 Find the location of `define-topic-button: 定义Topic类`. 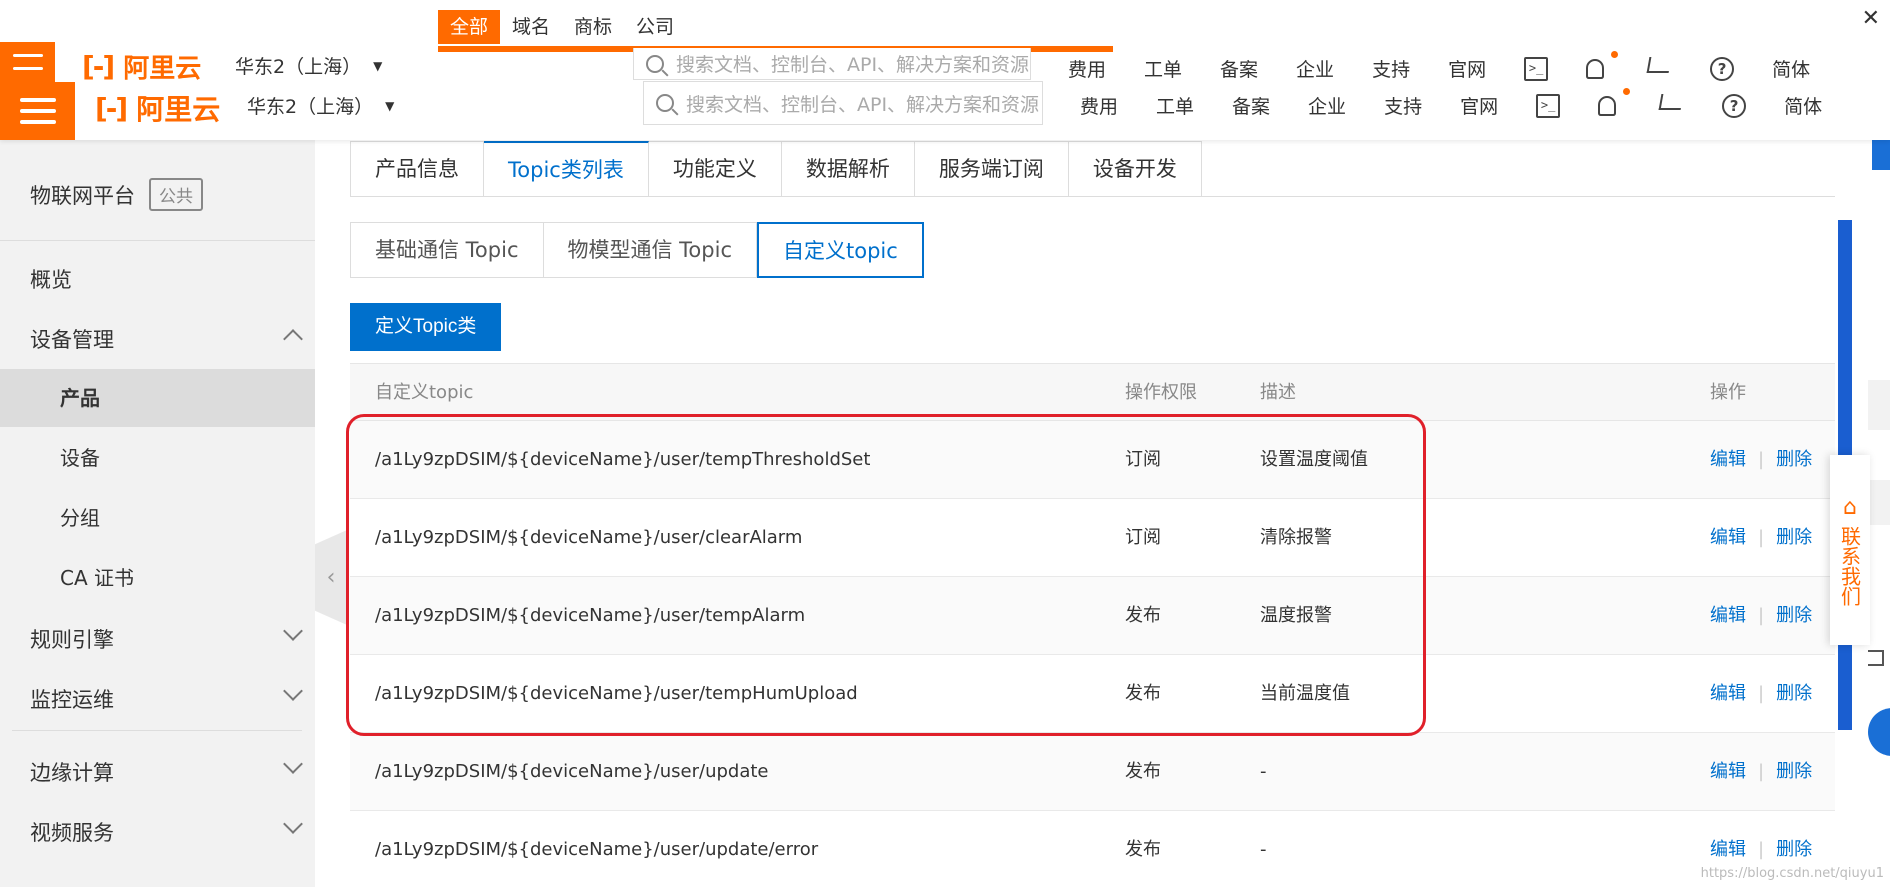

define-topic-button: 定义Topic类 is located at coordinates (426, 327).